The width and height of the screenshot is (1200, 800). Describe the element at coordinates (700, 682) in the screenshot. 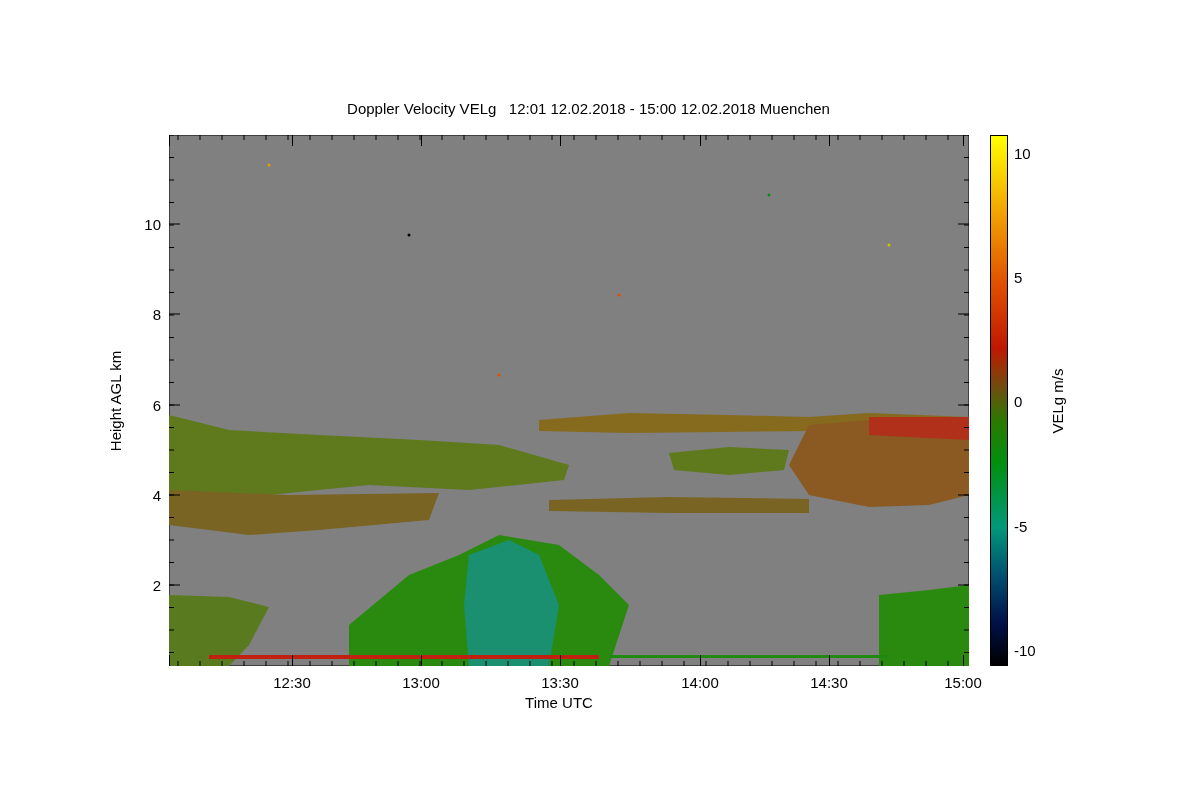

I see `x-tick-label: 14:00` at that location.